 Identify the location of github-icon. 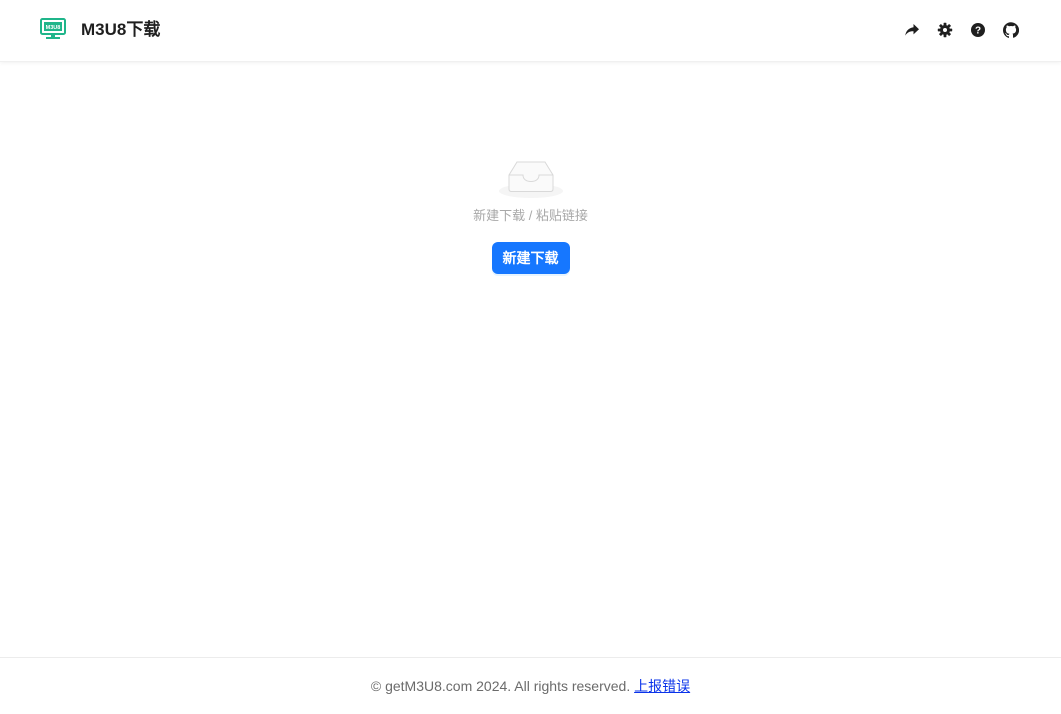
(1011, 30).